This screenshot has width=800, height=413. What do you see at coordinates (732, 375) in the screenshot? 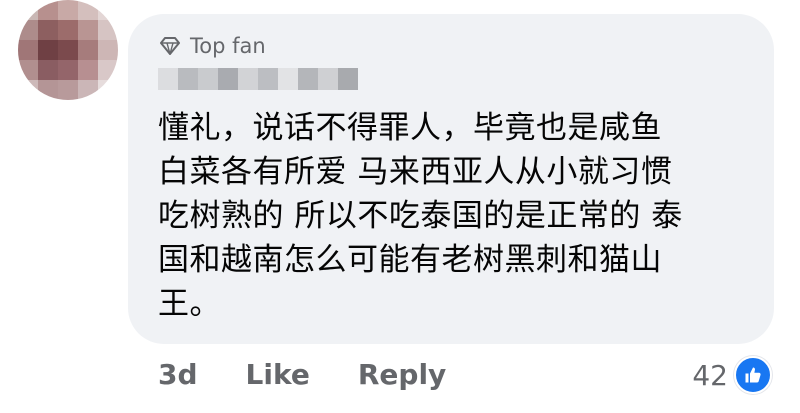
I see `reaction-summary: 42` at bounding box center [732, 375].